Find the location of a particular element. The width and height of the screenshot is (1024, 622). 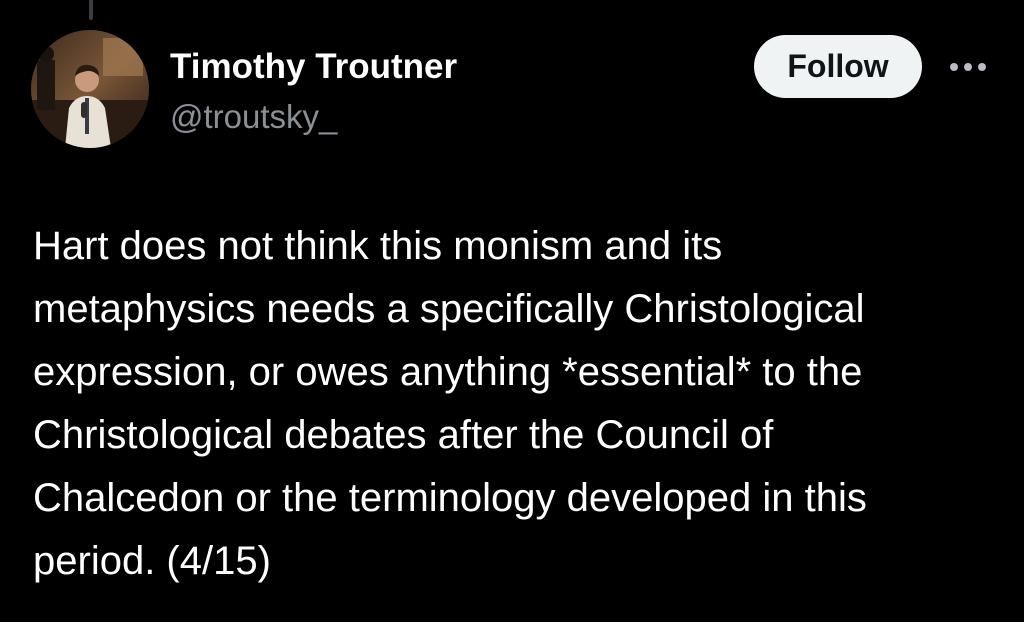

author-handle: @troutsky_ is located at coordinates (253, 117).